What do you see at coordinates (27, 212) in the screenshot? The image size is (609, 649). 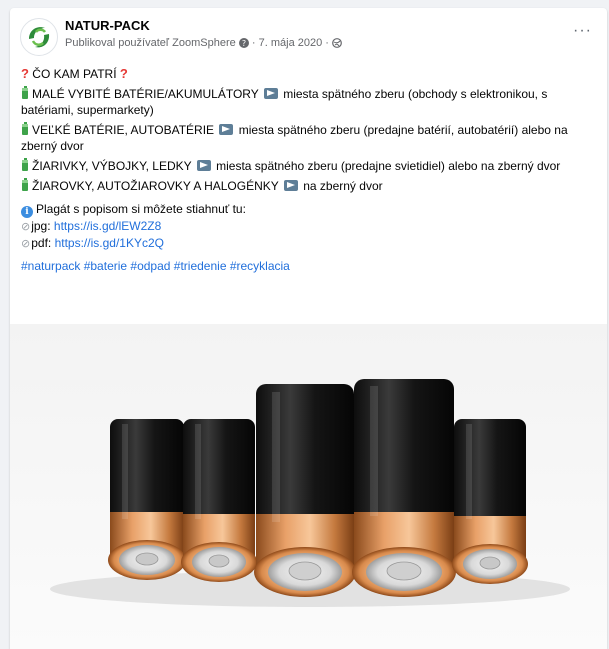 I see `info-icon: i` at bounding box center [27, 212].